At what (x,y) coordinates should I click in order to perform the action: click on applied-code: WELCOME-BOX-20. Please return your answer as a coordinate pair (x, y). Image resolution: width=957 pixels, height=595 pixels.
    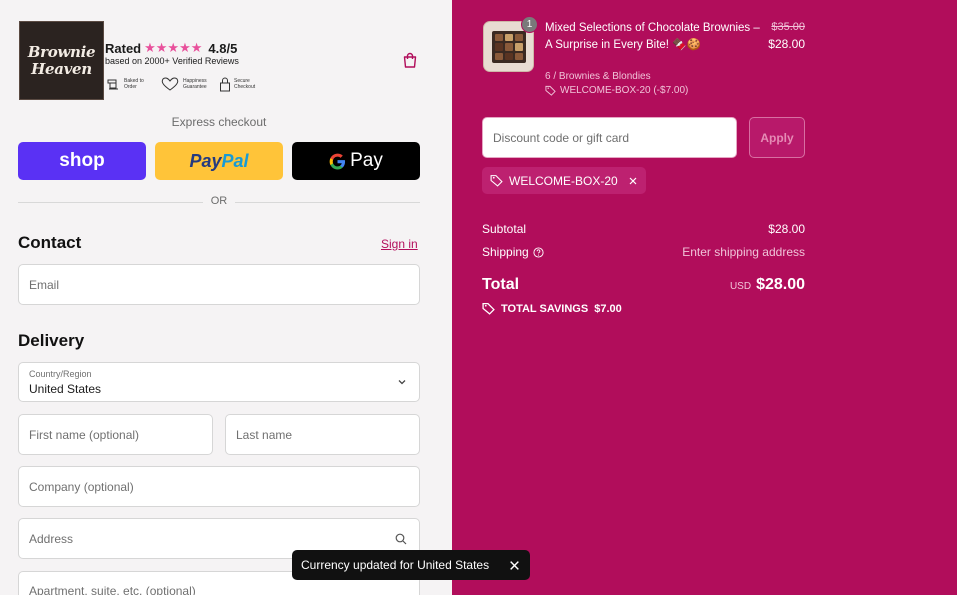
    Looking at the image, I should click on (563, 180).